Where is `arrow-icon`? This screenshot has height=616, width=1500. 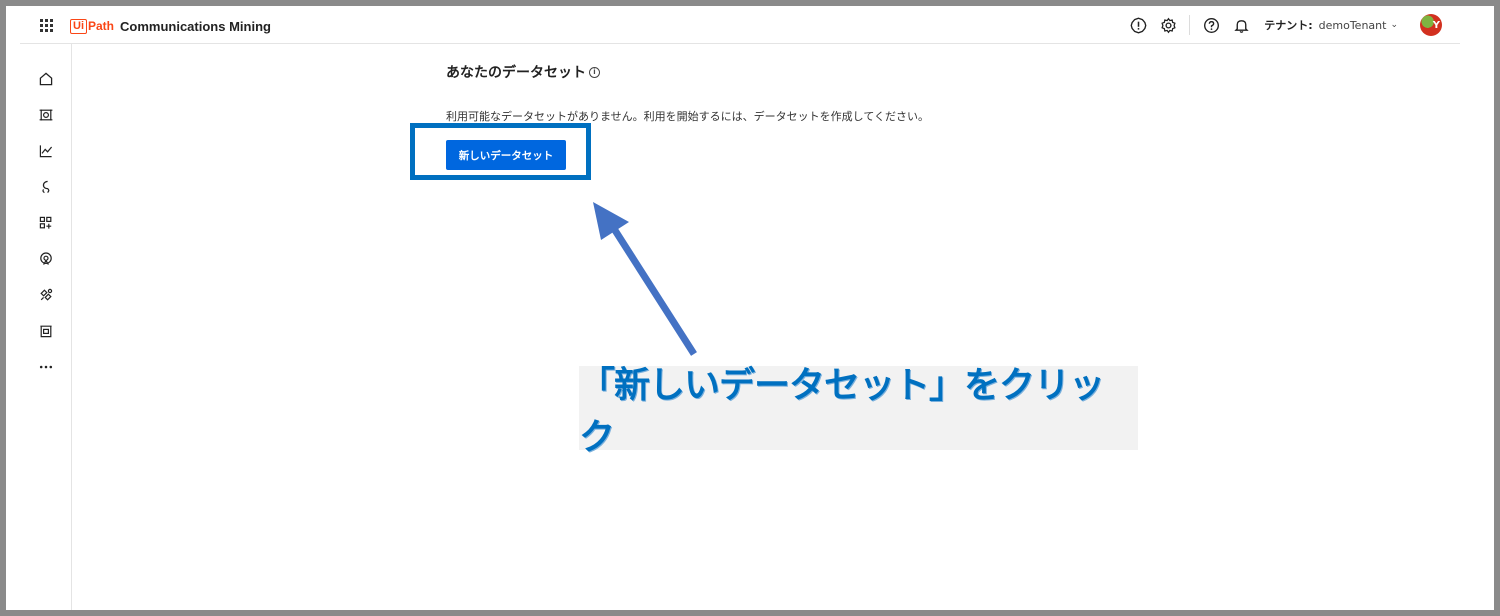 arrow-icon is located at coordinates (645, 279).